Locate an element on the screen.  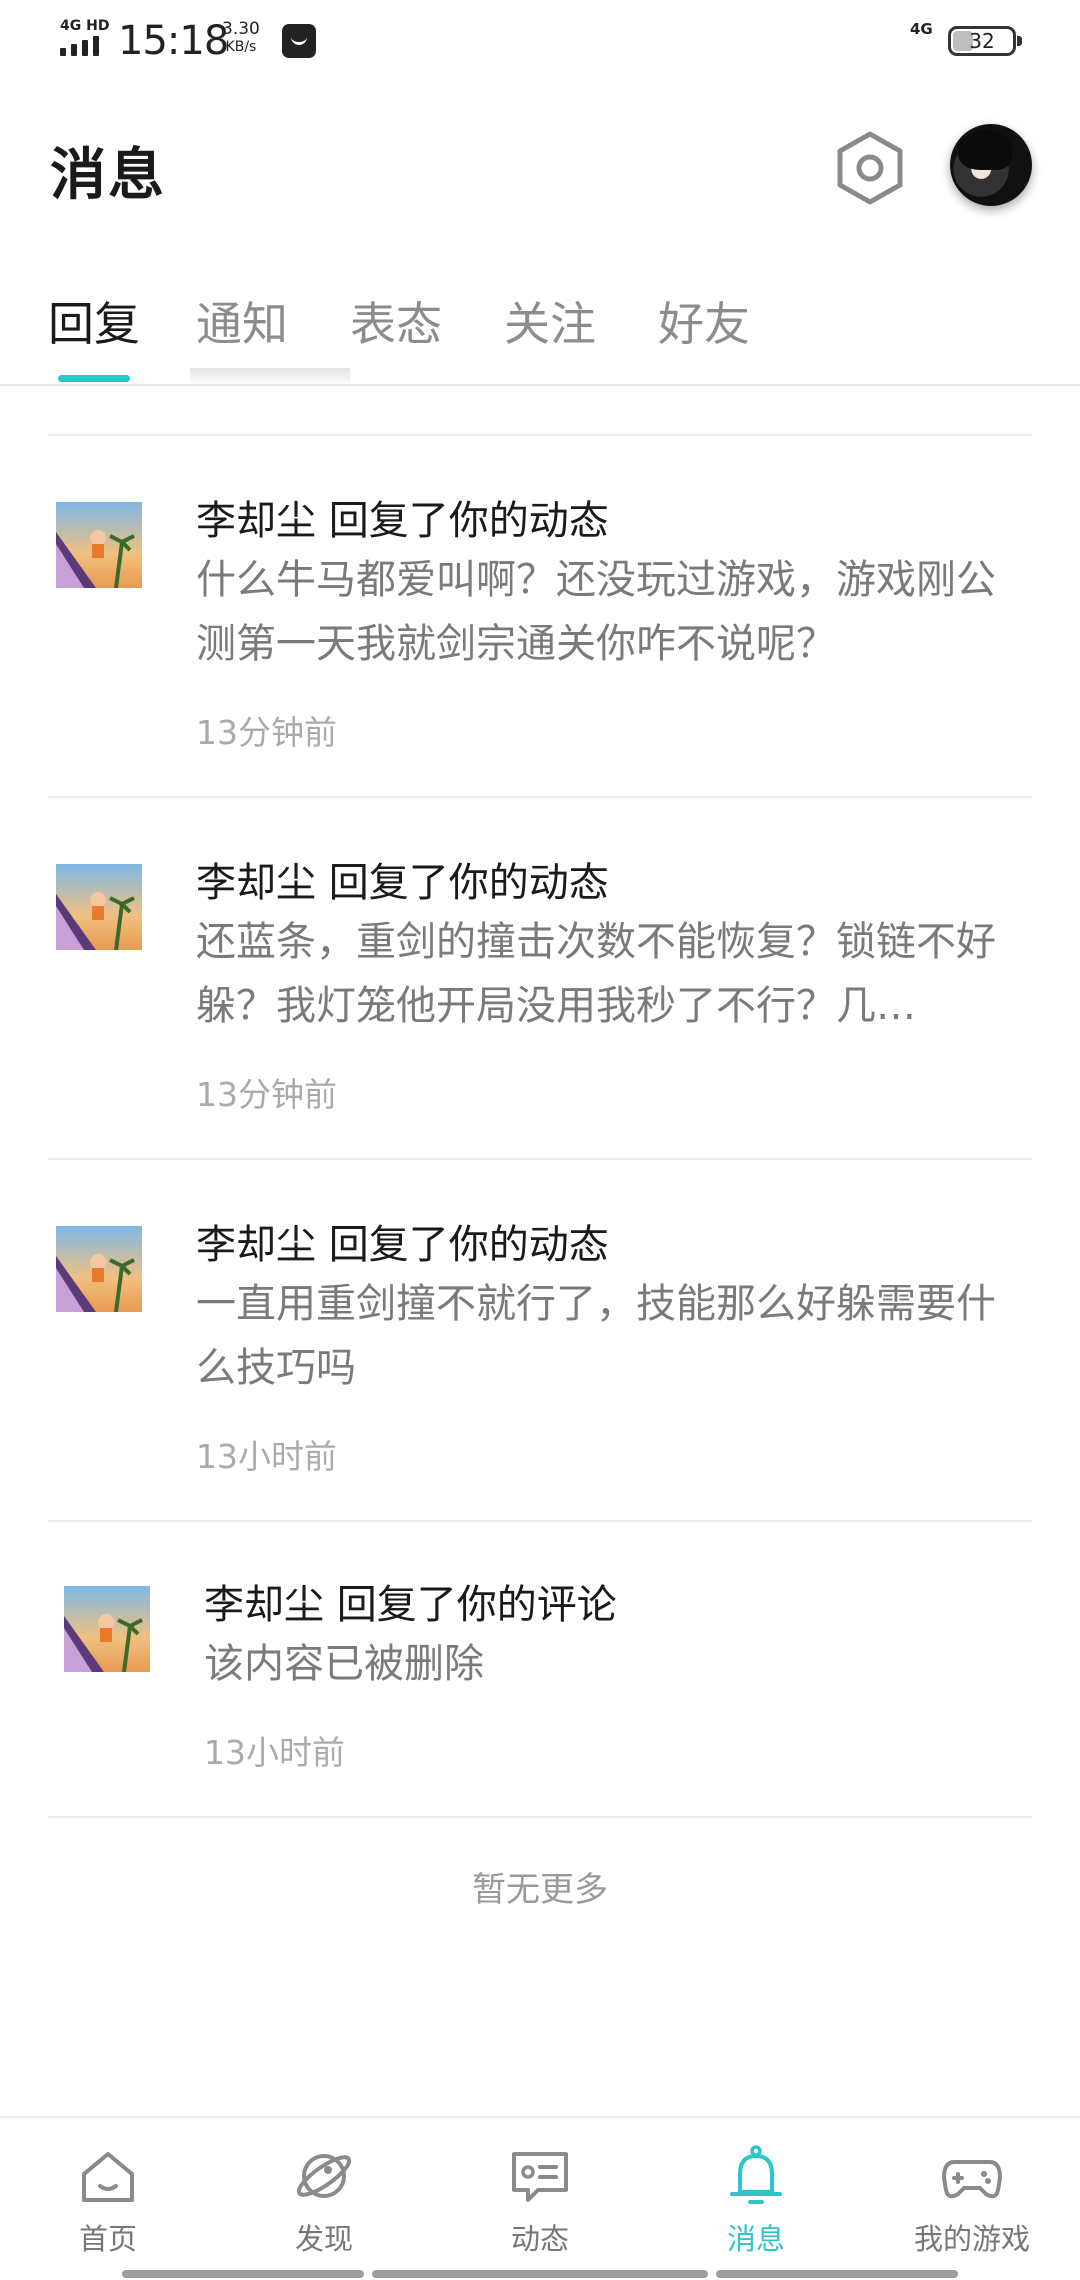
gamepad-icon is located at coordinates (972, 2179).